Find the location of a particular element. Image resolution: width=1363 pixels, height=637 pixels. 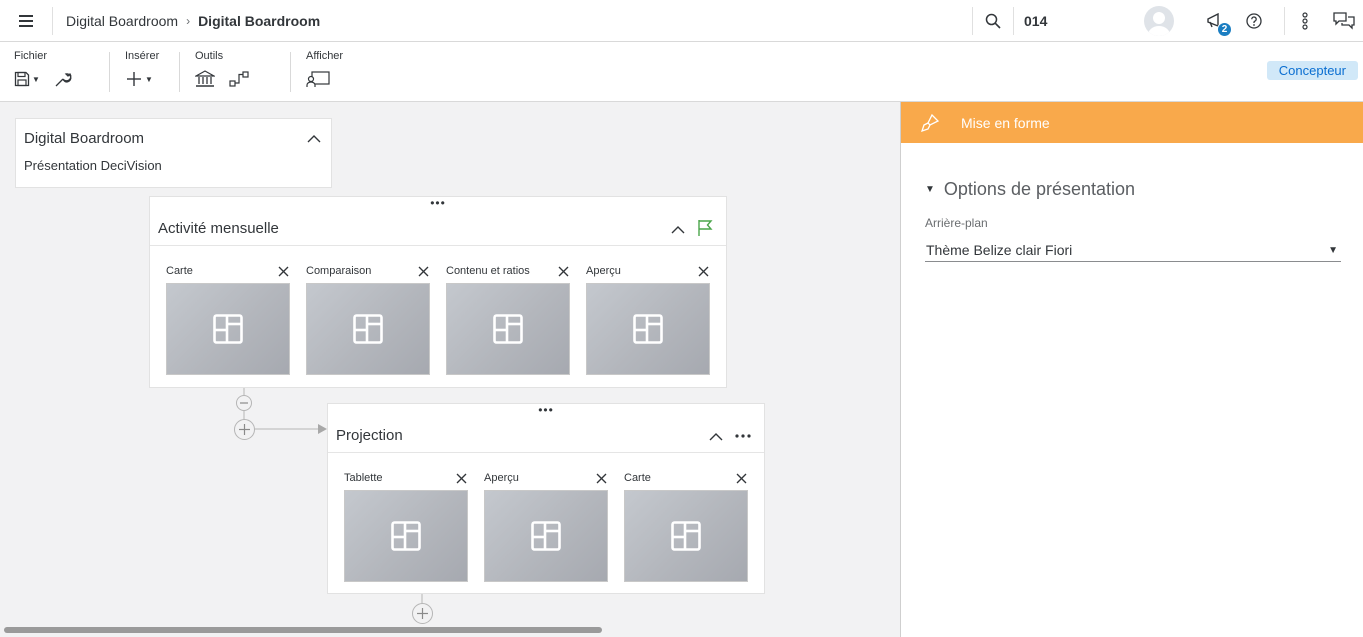

view-button is located at coordinates (318, 79).